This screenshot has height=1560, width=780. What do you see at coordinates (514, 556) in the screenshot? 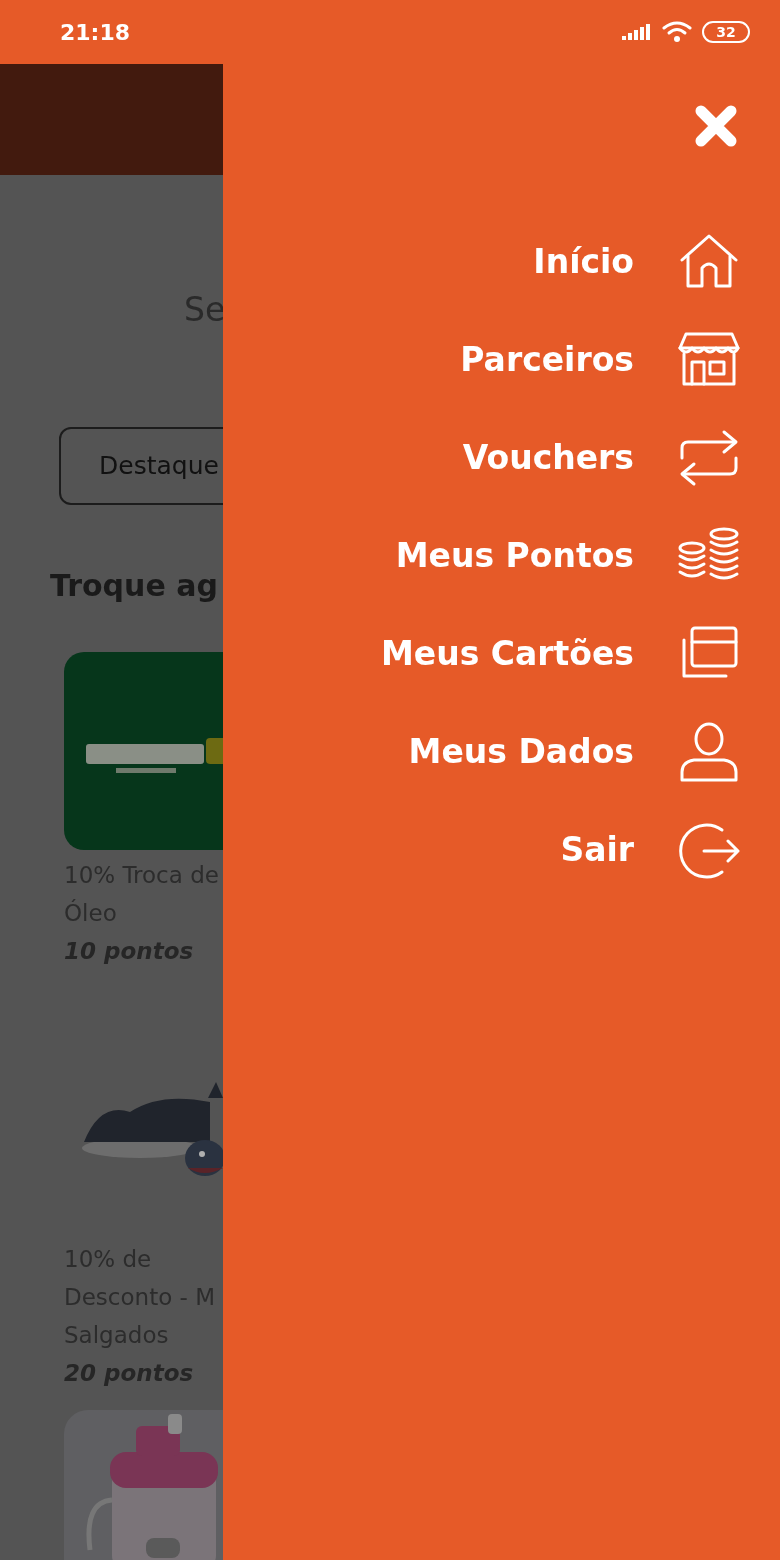
I see `menu-item: Meus Pontos` at bounding box center [514, 556].